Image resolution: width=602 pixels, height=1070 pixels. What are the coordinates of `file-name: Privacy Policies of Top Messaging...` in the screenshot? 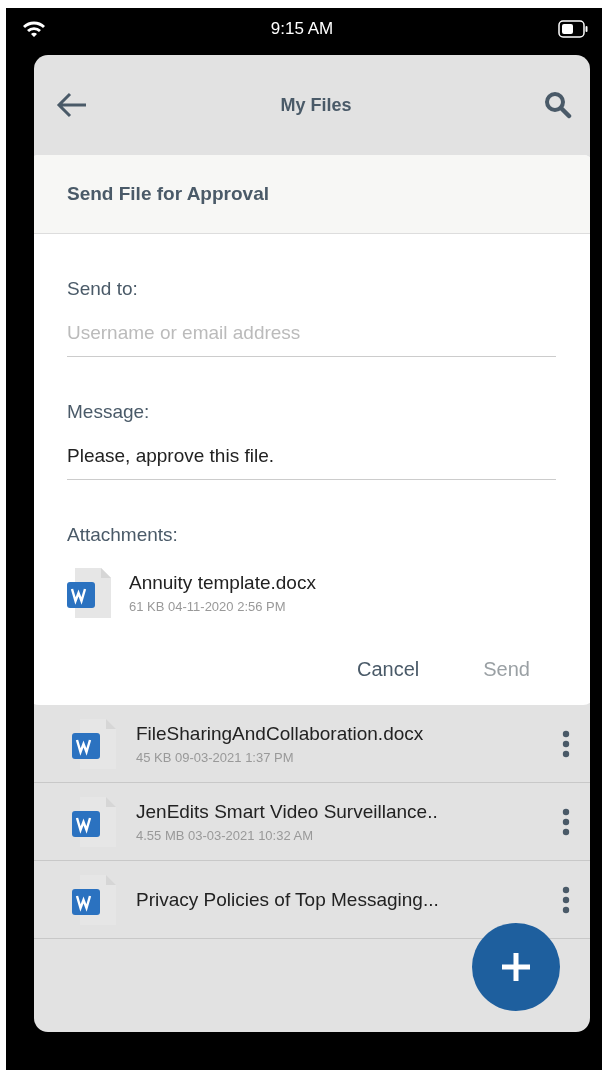 It's located at (288, 899).